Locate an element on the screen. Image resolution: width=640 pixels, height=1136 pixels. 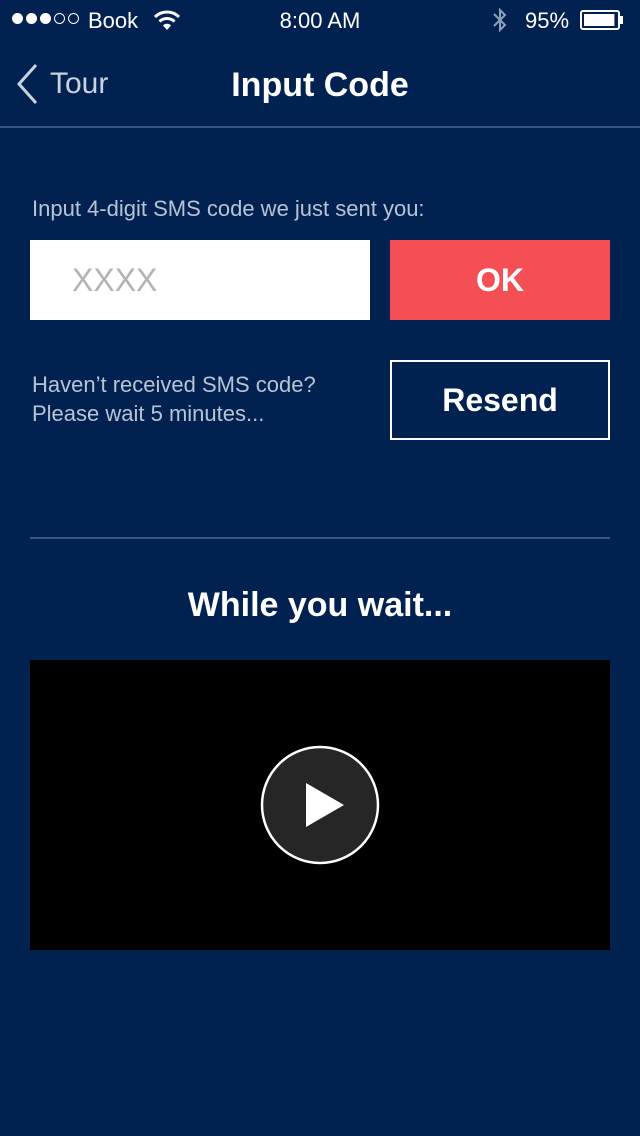
battery-percent: 95% is located at coordinates (547, 20).